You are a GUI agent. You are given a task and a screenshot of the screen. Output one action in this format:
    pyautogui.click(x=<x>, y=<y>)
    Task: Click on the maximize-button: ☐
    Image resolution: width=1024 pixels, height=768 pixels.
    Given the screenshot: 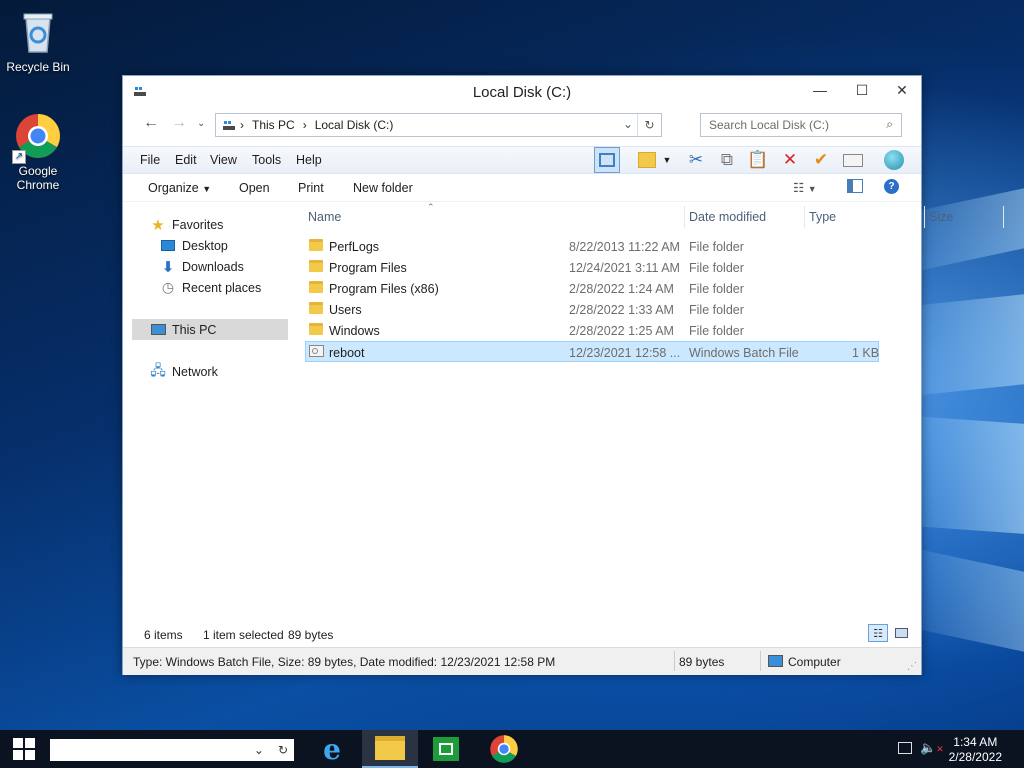 What is the action you would take?
    pyautogui.click(x=862, y=90)
    